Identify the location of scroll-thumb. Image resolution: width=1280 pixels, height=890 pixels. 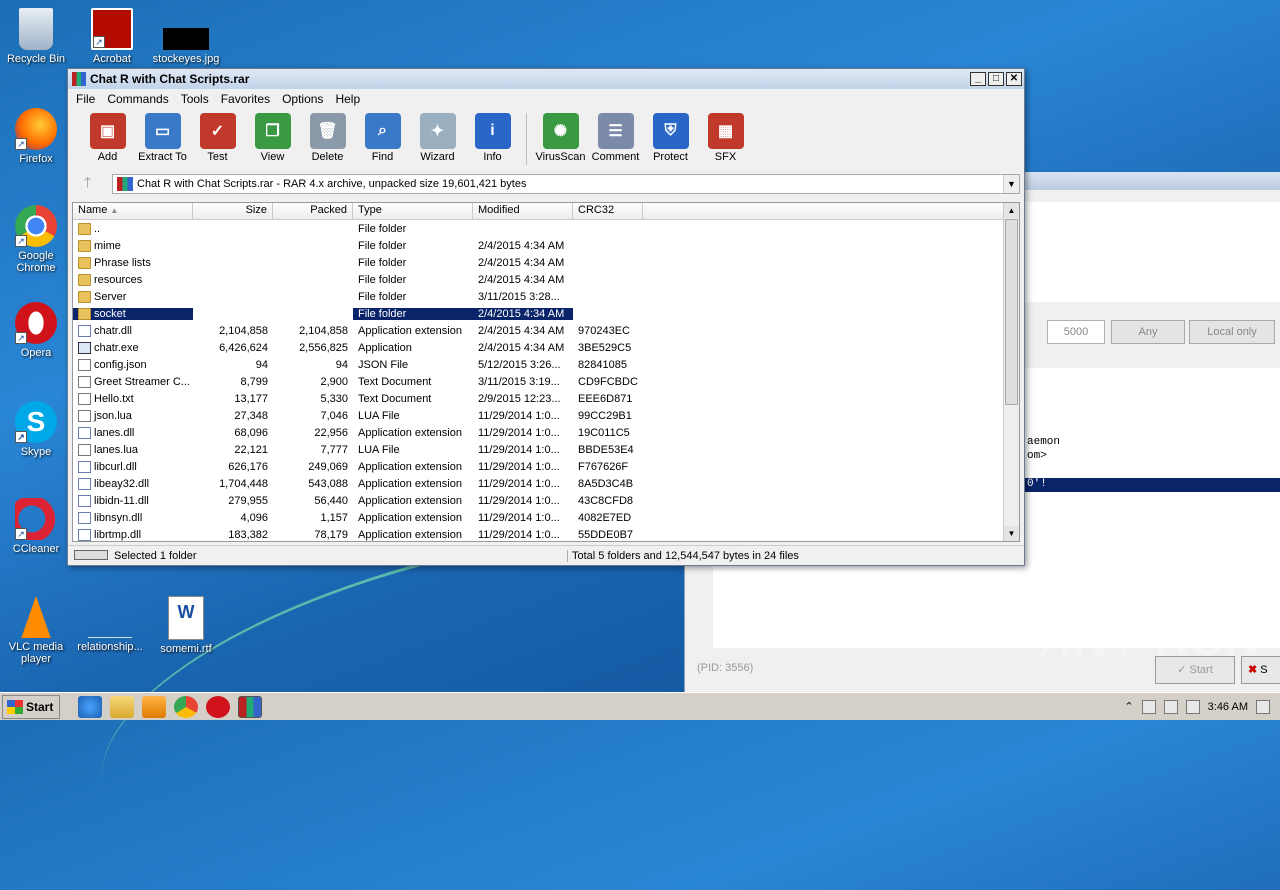
(1011, 312).